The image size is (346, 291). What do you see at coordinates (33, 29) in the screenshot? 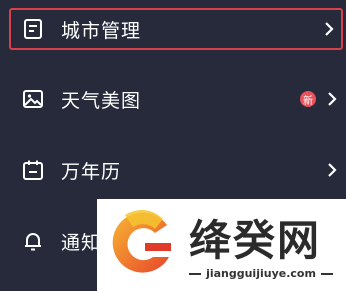
I see `note-icon` at bounding box center [33, 29].